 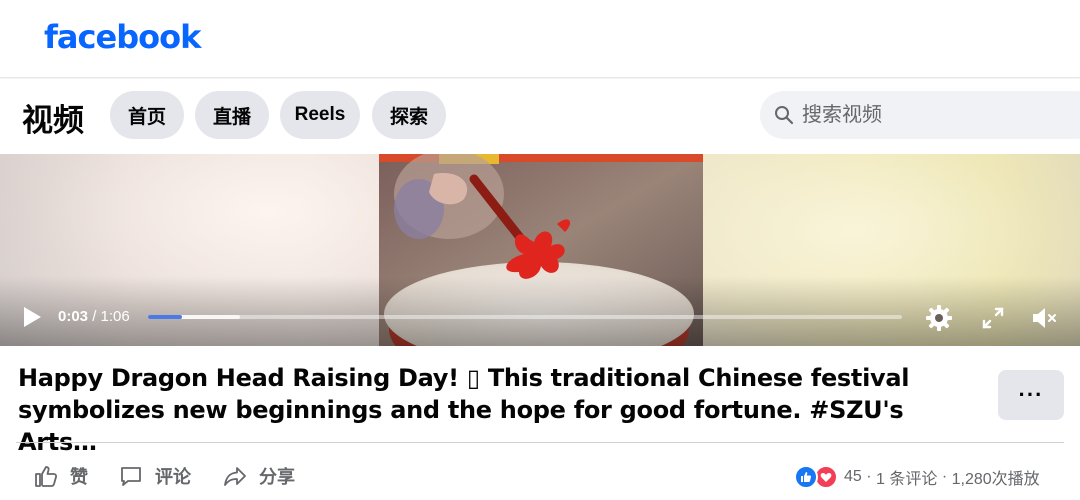 I want to click on comment-label: 评论, so click(x=173, y=477).